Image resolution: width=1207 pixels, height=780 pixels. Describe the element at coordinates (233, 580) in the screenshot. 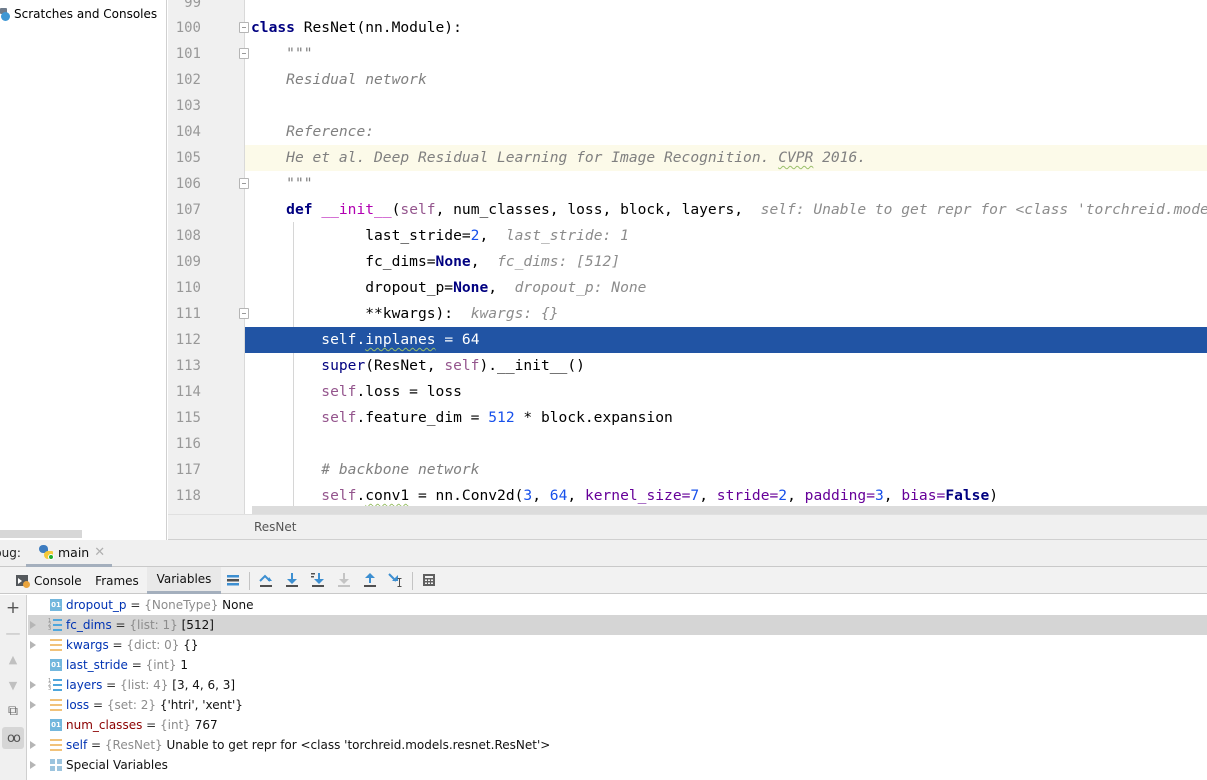

I see `restore-layout-icon` at that location.